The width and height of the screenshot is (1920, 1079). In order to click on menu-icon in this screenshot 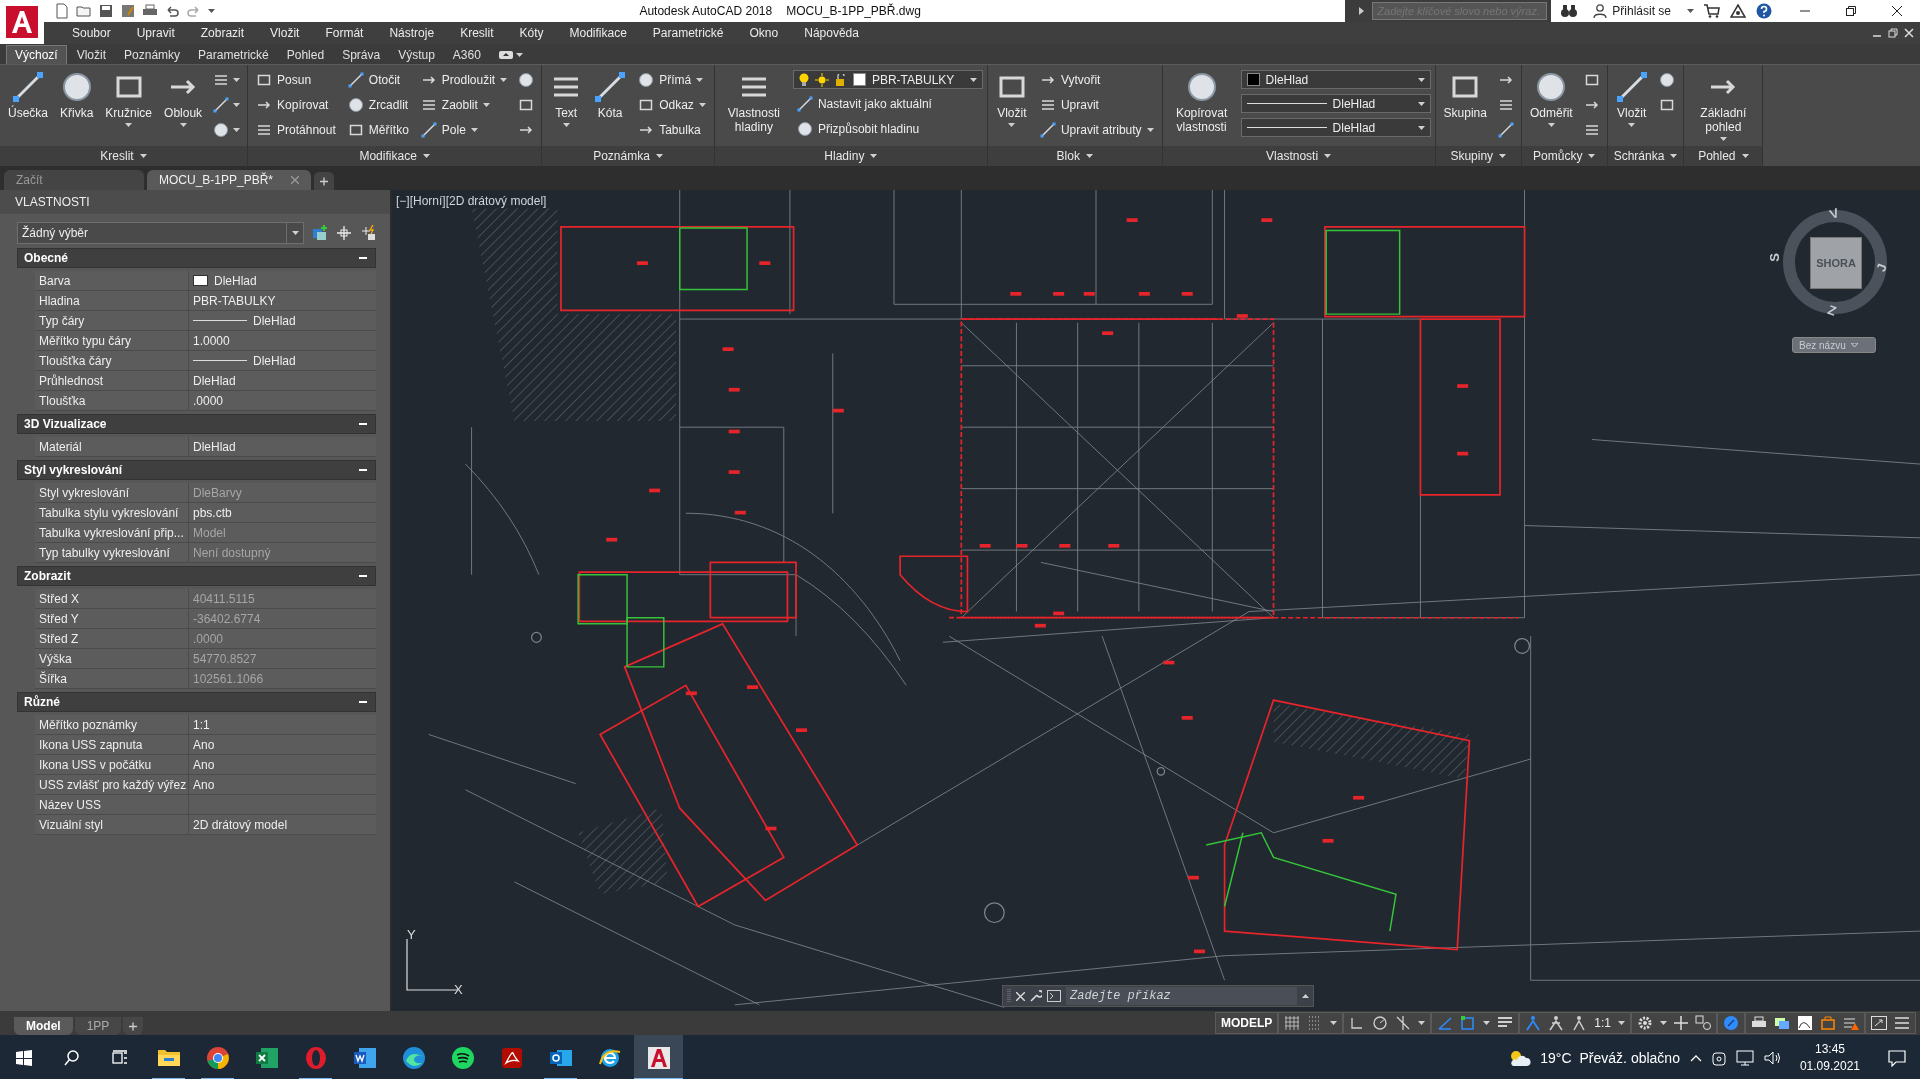, I will do `click(1902, 1023)`.